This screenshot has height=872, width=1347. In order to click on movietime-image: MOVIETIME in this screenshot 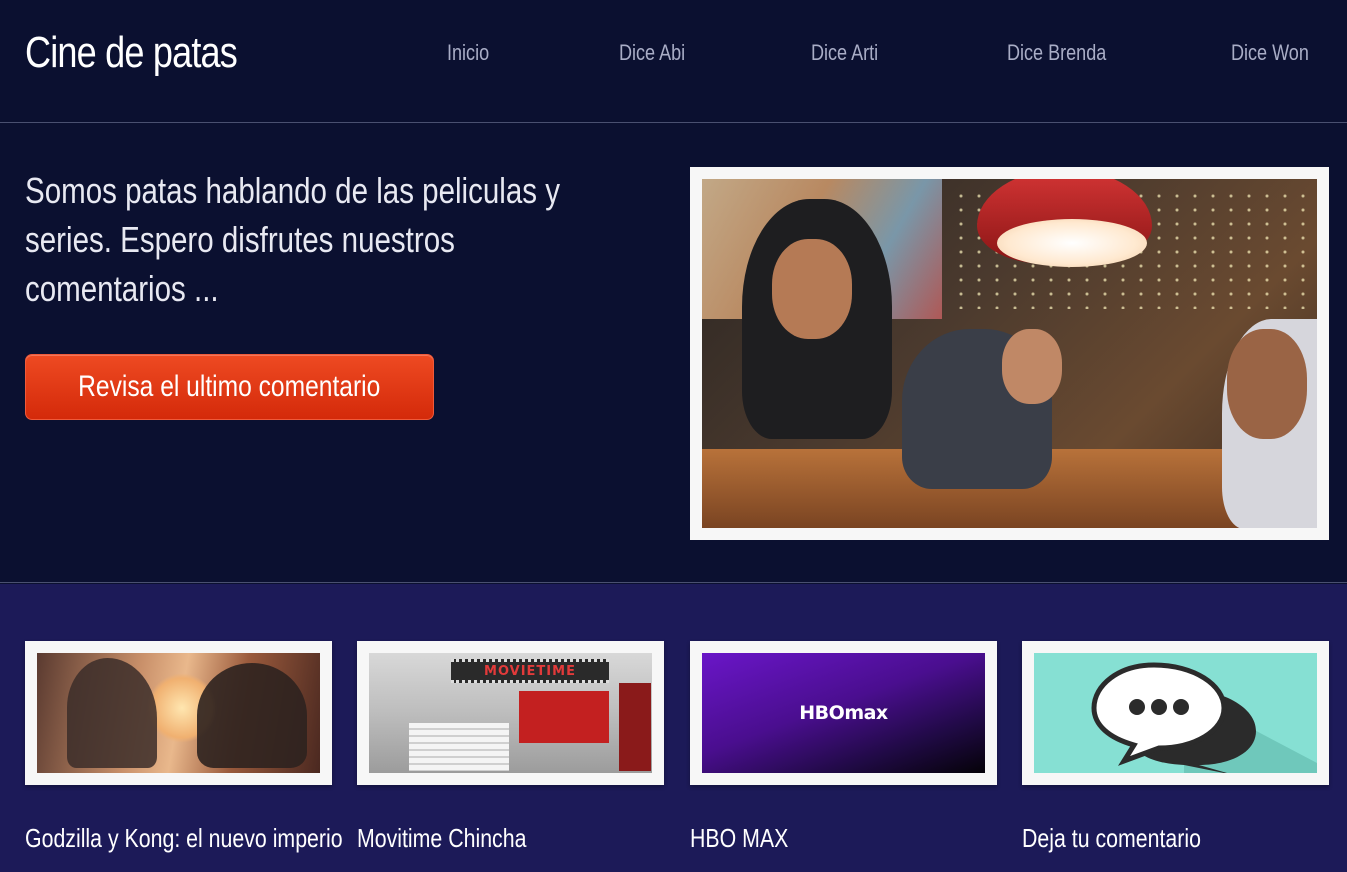, I will do `click(510, 713)`.